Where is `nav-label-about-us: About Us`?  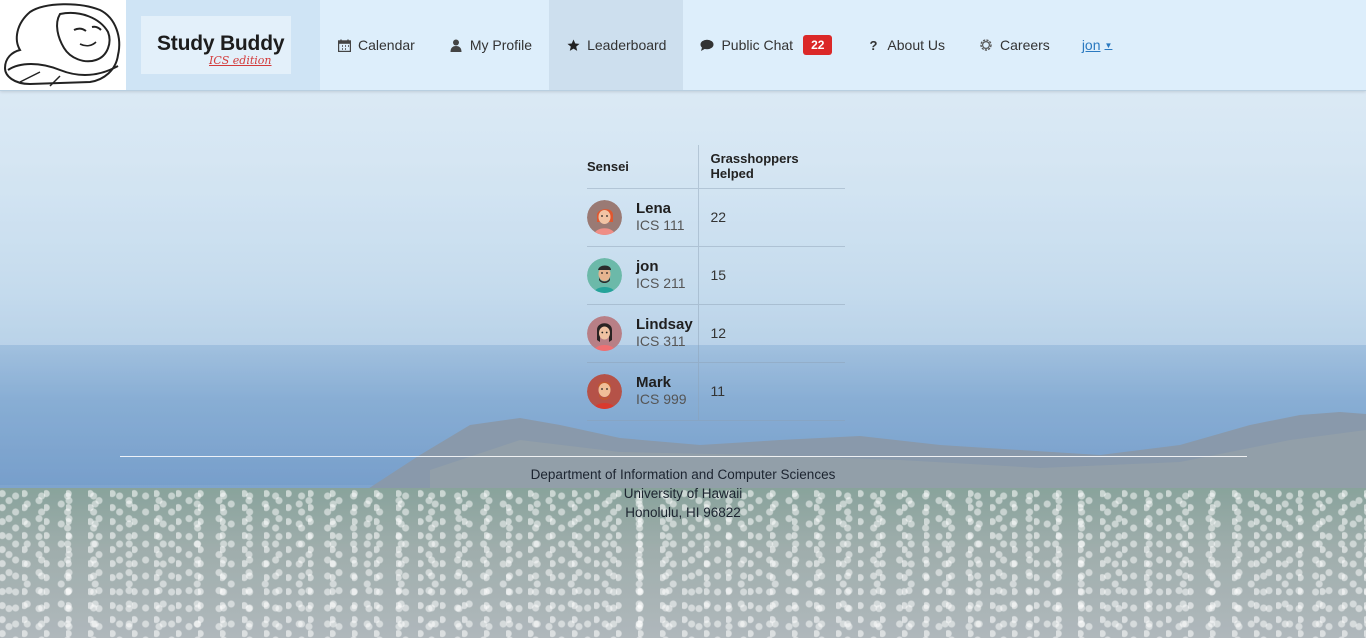
nav-label-about-us: About Us is located at coordinates (916, 45).